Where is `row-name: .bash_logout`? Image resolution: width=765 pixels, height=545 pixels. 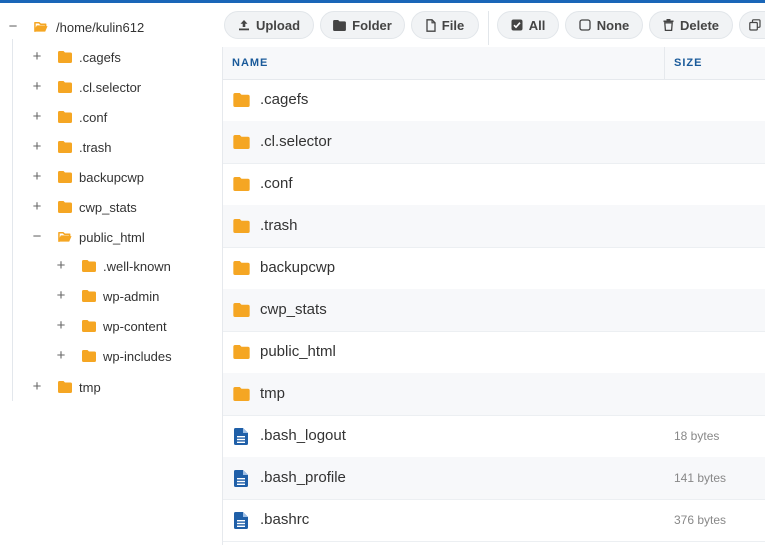 row-name: .bash_logout is located at coordinates (303, 435).